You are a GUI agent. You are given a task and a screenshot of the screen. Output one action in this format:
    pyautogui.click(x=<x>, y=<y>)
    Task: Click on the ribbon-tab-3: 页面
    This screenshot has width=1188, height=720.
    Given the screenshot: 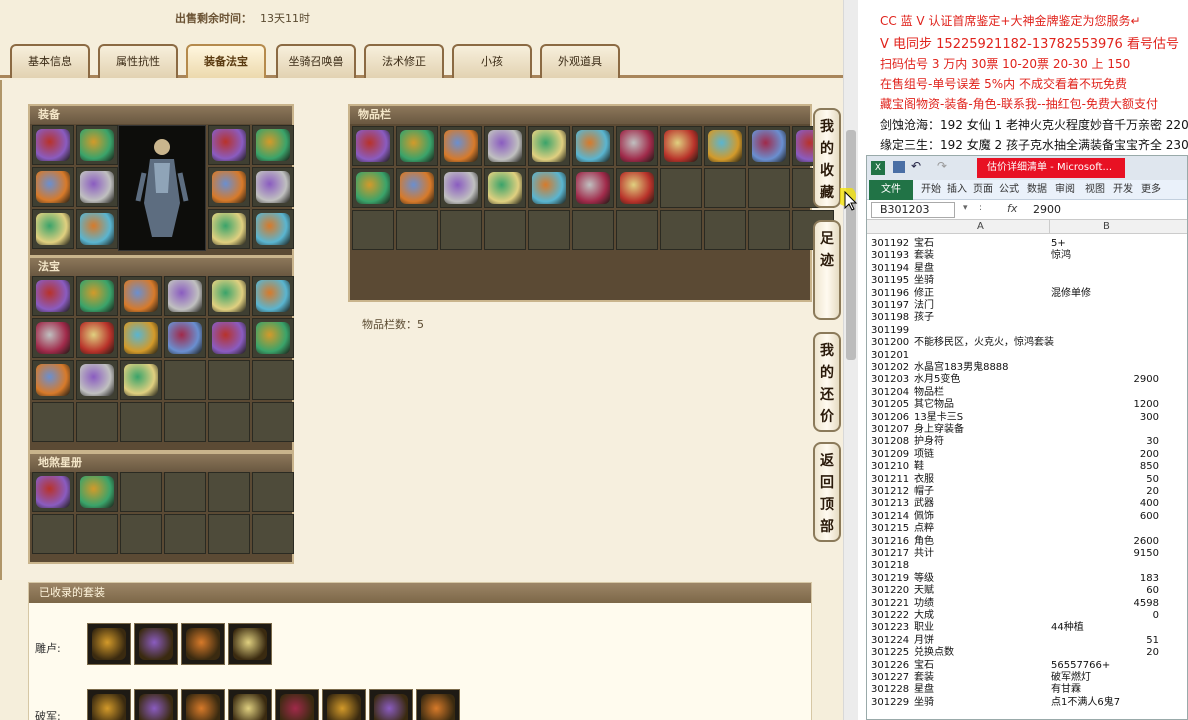 What is the action you would take?
    pyautogui.click(x=983, y=190)
    